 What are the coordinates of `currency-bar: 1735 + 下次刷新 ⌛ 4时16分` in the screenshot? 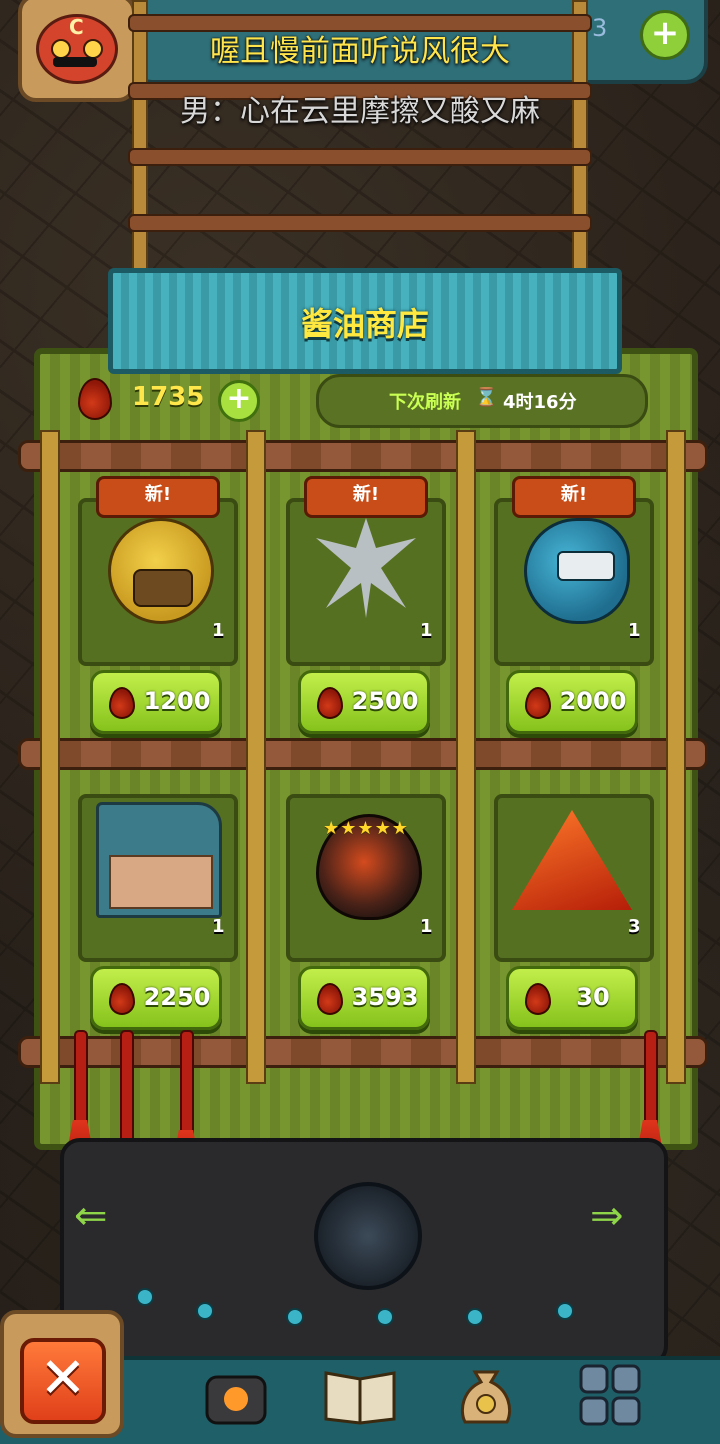 It's located at (360, 400).